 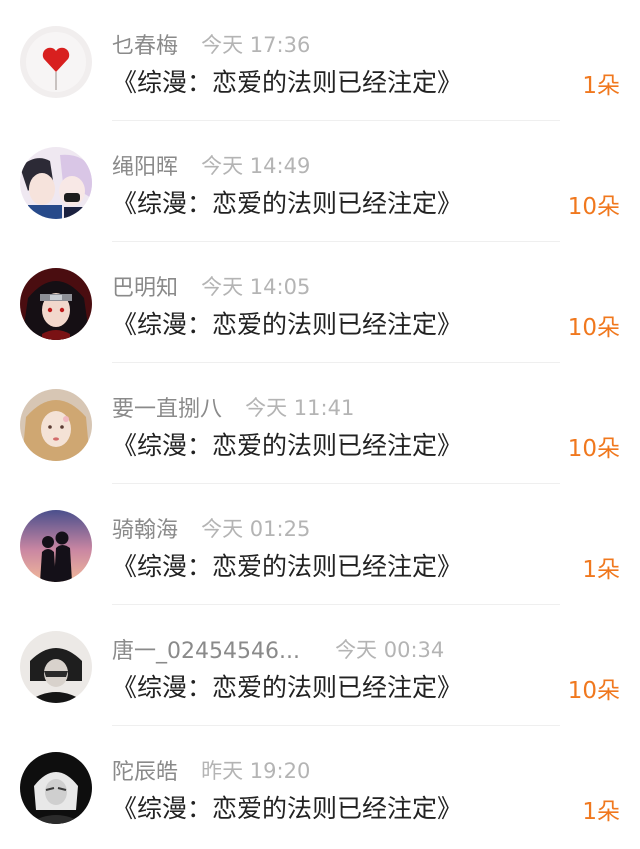 What do you see at coordinates (256, 287) in the screenshot?
I see `timestamp: 今天 14:05` at bounding box center [256, 287].